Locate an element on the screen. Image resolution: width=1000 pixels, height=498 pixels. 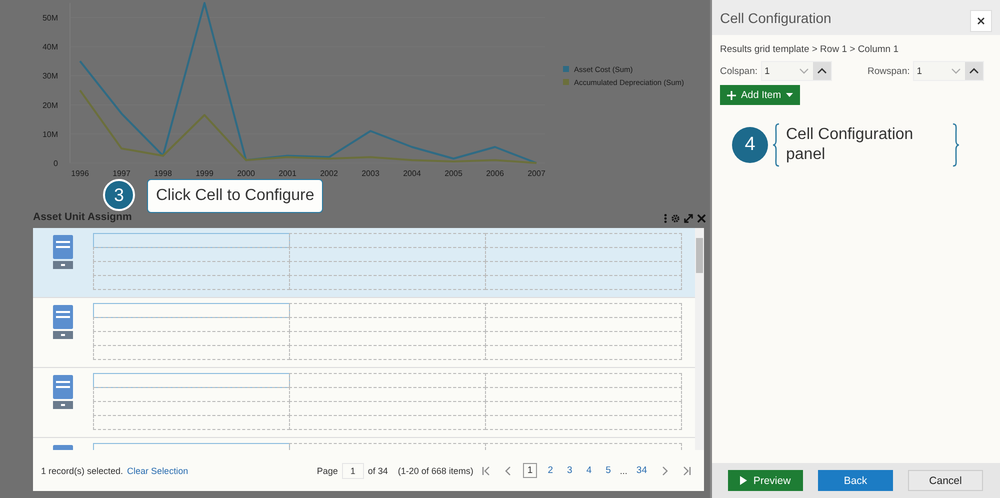
callout-bubble: Click Cell to Configure is located at coordinates (235, 196).